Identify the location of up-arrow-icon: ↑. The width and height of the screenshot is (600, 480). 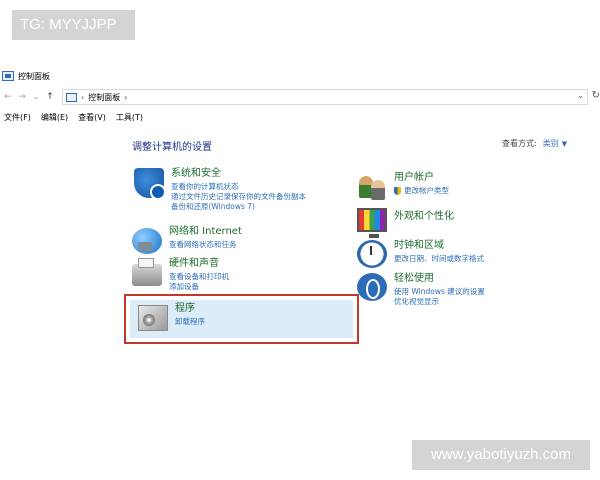
(50, 97).